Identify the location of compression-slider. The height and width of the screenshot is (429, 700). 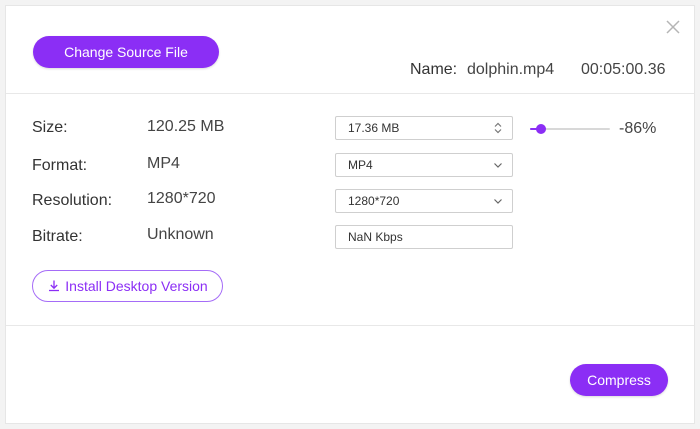
(570, 129).